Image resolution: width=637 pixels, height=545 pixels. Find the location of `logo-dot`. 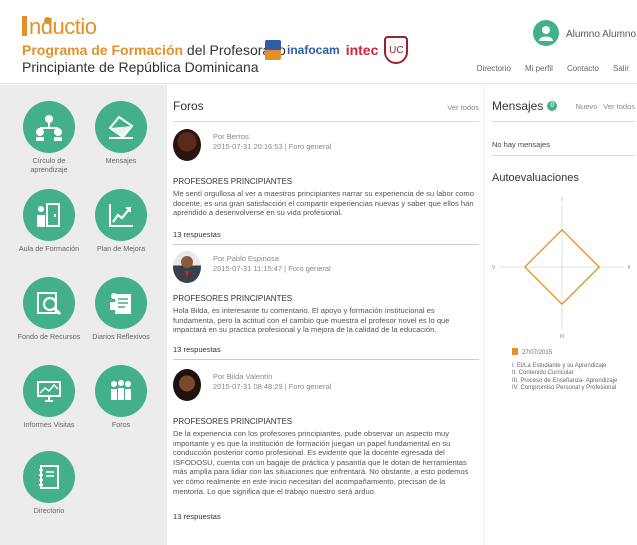

logo-dot is located at coordinates (47, 20).